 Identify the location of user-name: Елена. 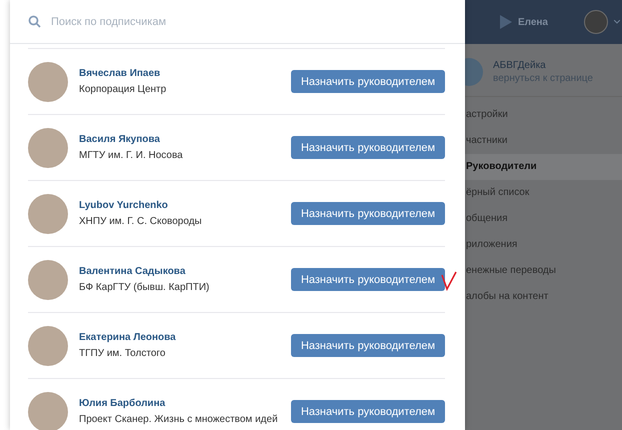
(533, 22).